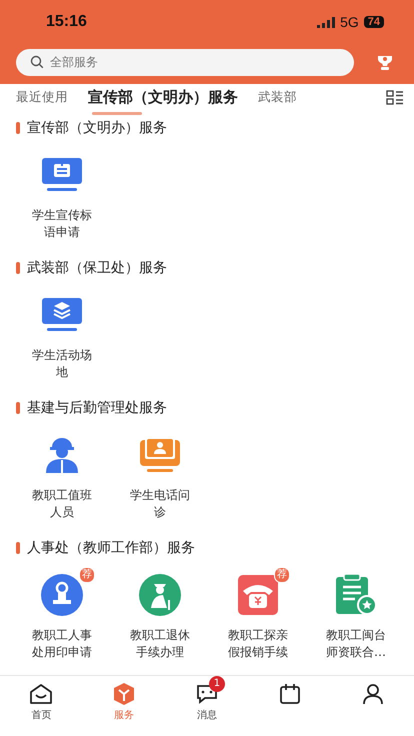 The width and height of the screenshot is (414, 736). Describe the element at coordinates (258, 644) in the screenshot. I see `service-label: 教职工探亲假报销手续` at that location.